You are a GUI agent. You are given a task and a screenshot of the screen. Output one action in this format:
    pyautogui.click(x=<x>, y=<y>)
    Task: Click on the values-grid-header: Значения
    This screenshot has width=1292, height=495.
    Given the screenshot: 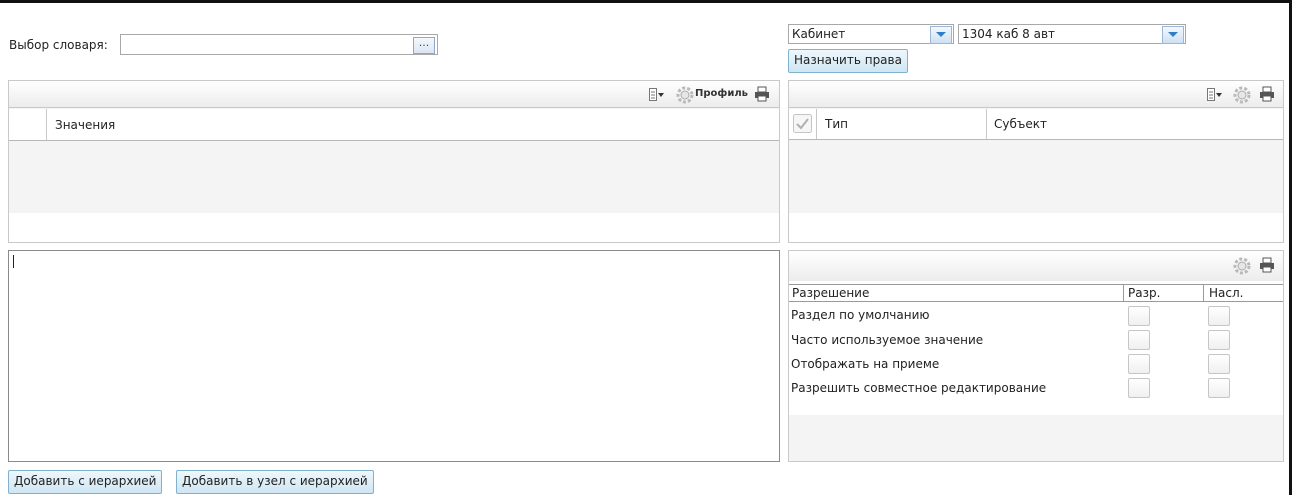 What is the action you would take?
    pyautogui.click(x=394, y=125)
    